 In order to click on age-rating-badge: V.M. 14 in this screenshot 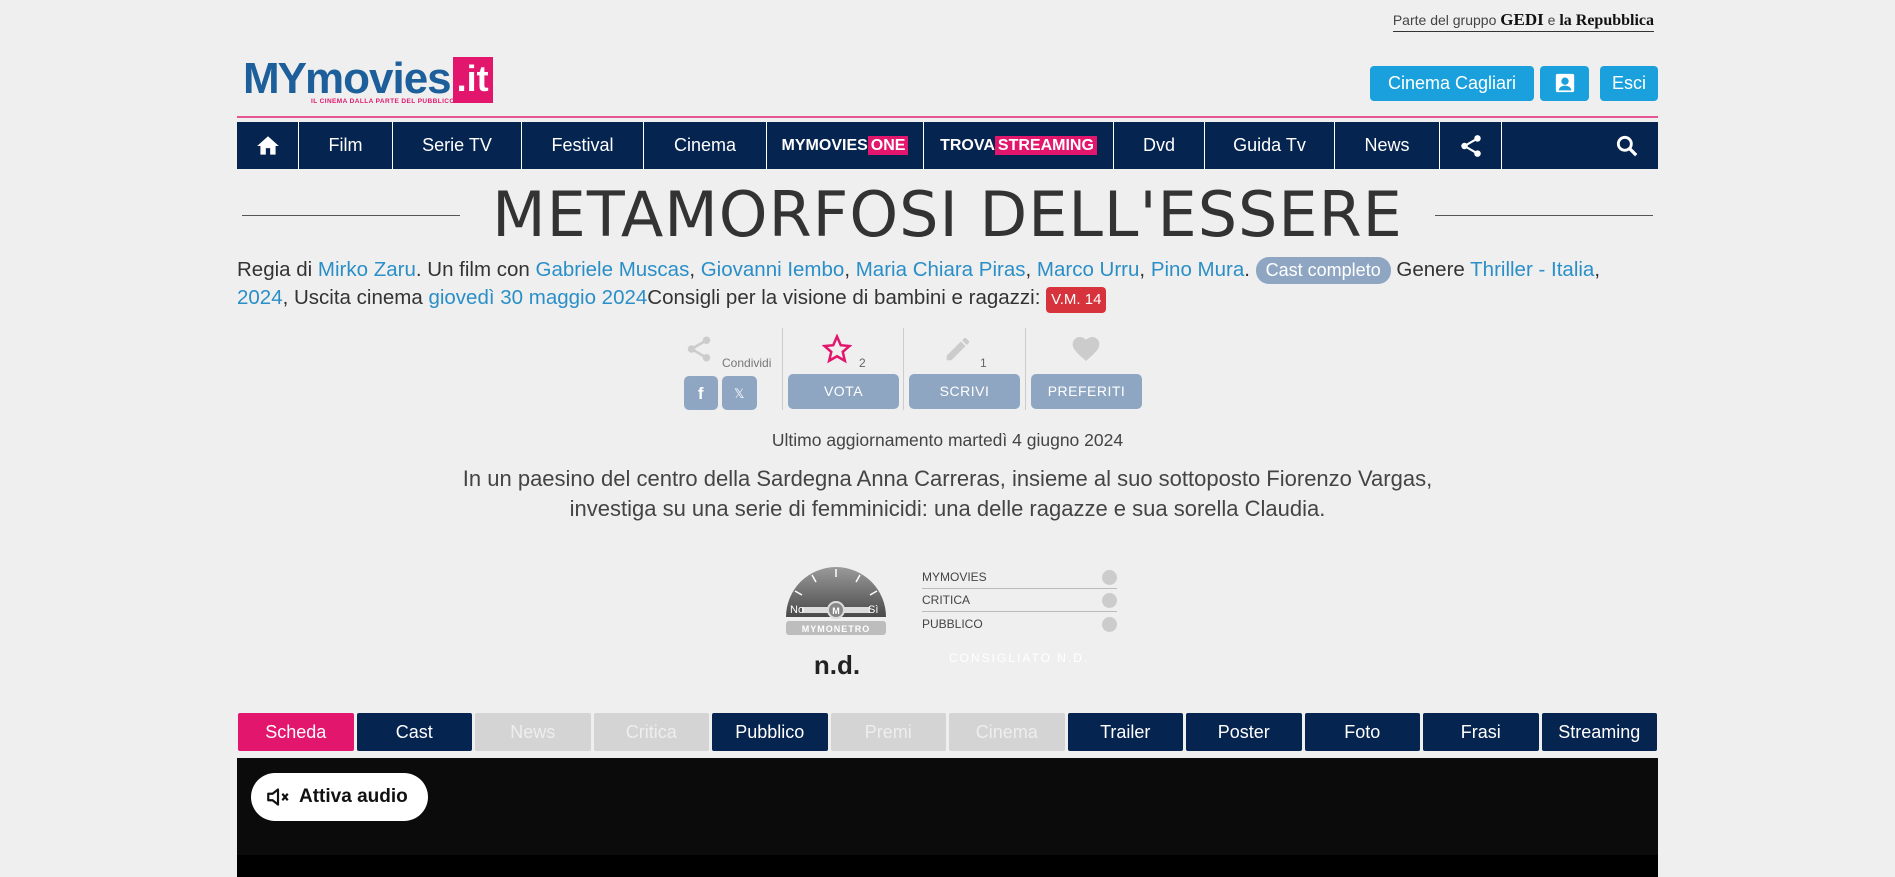, I will do `click(1076, 300)`.